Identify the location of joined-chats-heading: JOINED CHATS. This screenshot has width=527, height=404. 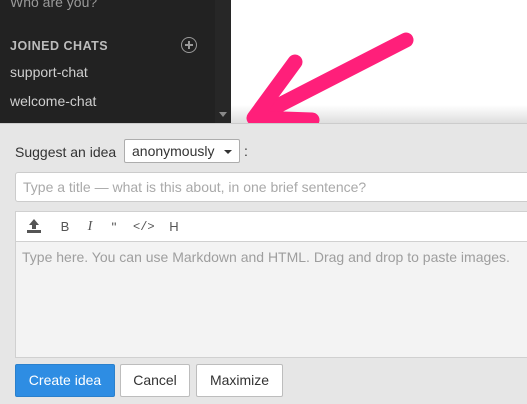
(59, 46).